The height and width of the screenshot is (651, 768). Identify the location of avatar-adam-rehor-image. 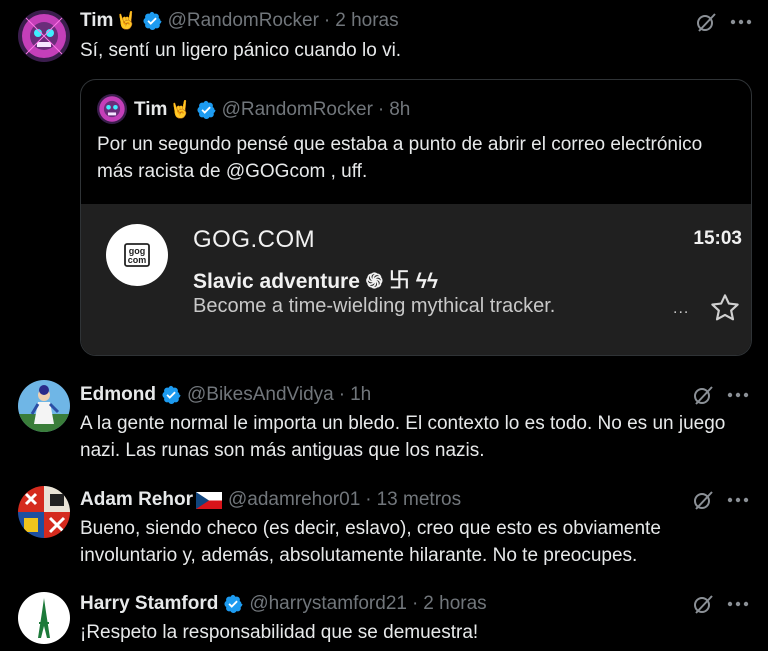
(44, 512).